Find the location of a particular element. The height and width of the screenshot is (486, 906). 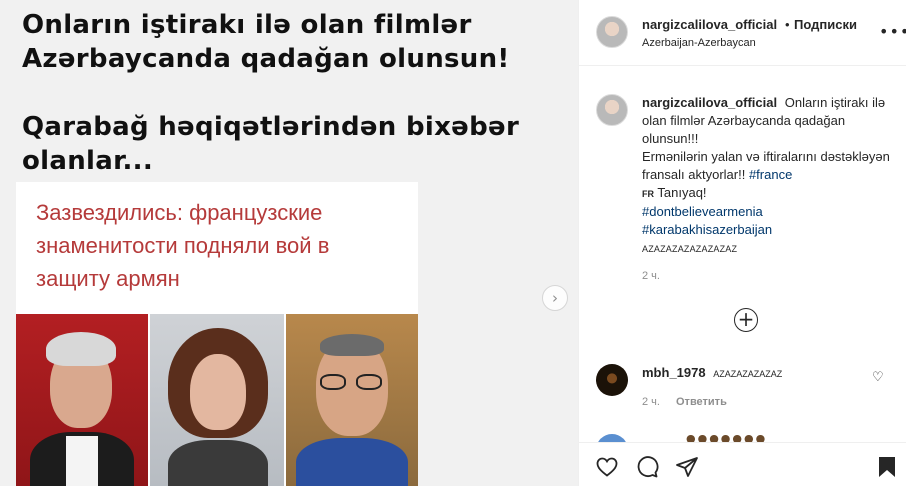

bookmark-icon is located at coordinates (888, 468).